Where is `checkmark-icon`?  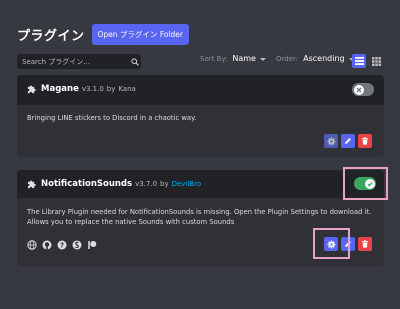
checkmark-icon is located at coordinates (369, 184).